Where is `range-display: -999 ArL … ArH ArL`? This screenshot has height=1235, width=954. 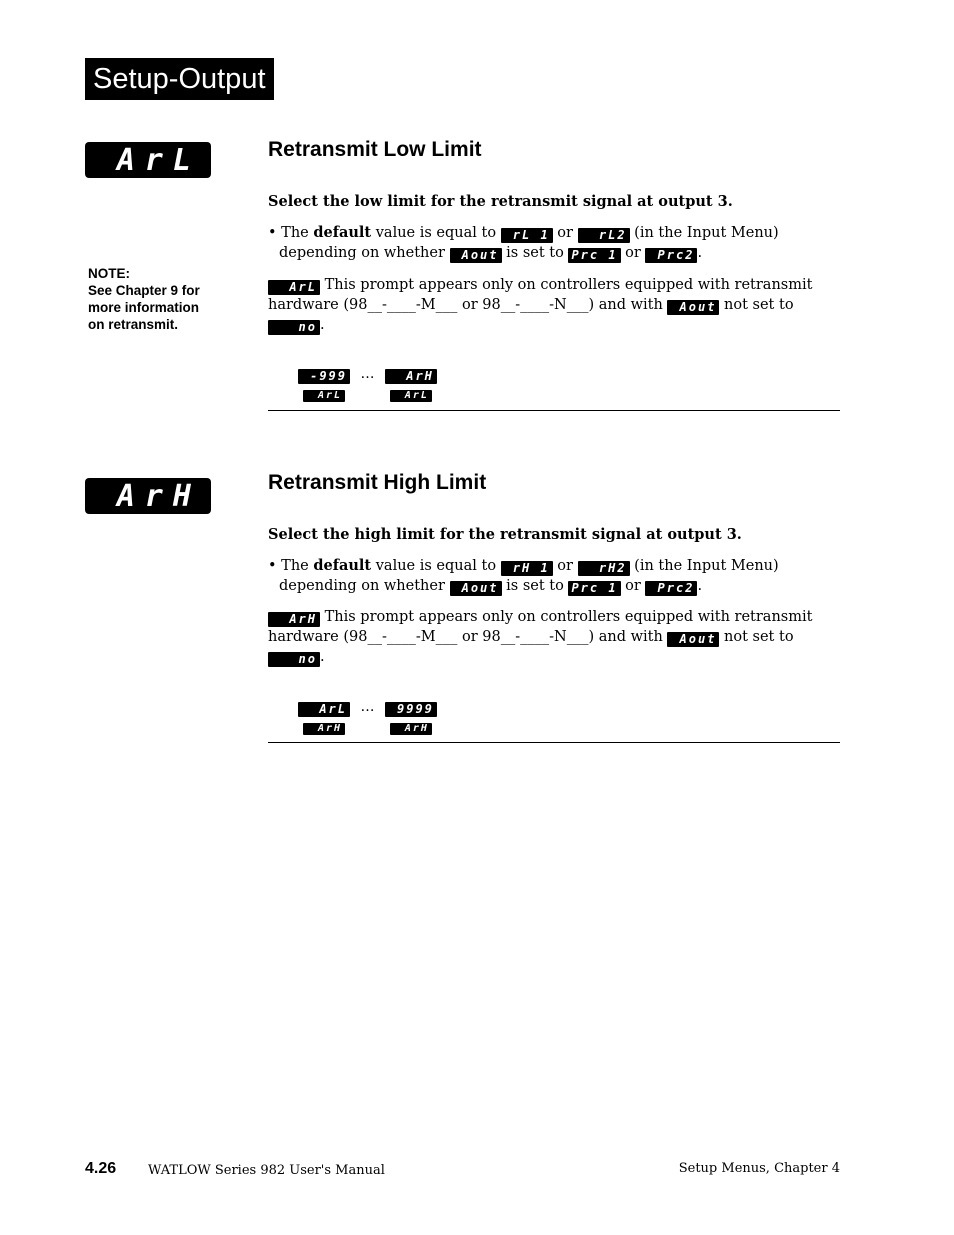 range-display: -999 ArL … ArH ArL is located at coordinates (367, 384).